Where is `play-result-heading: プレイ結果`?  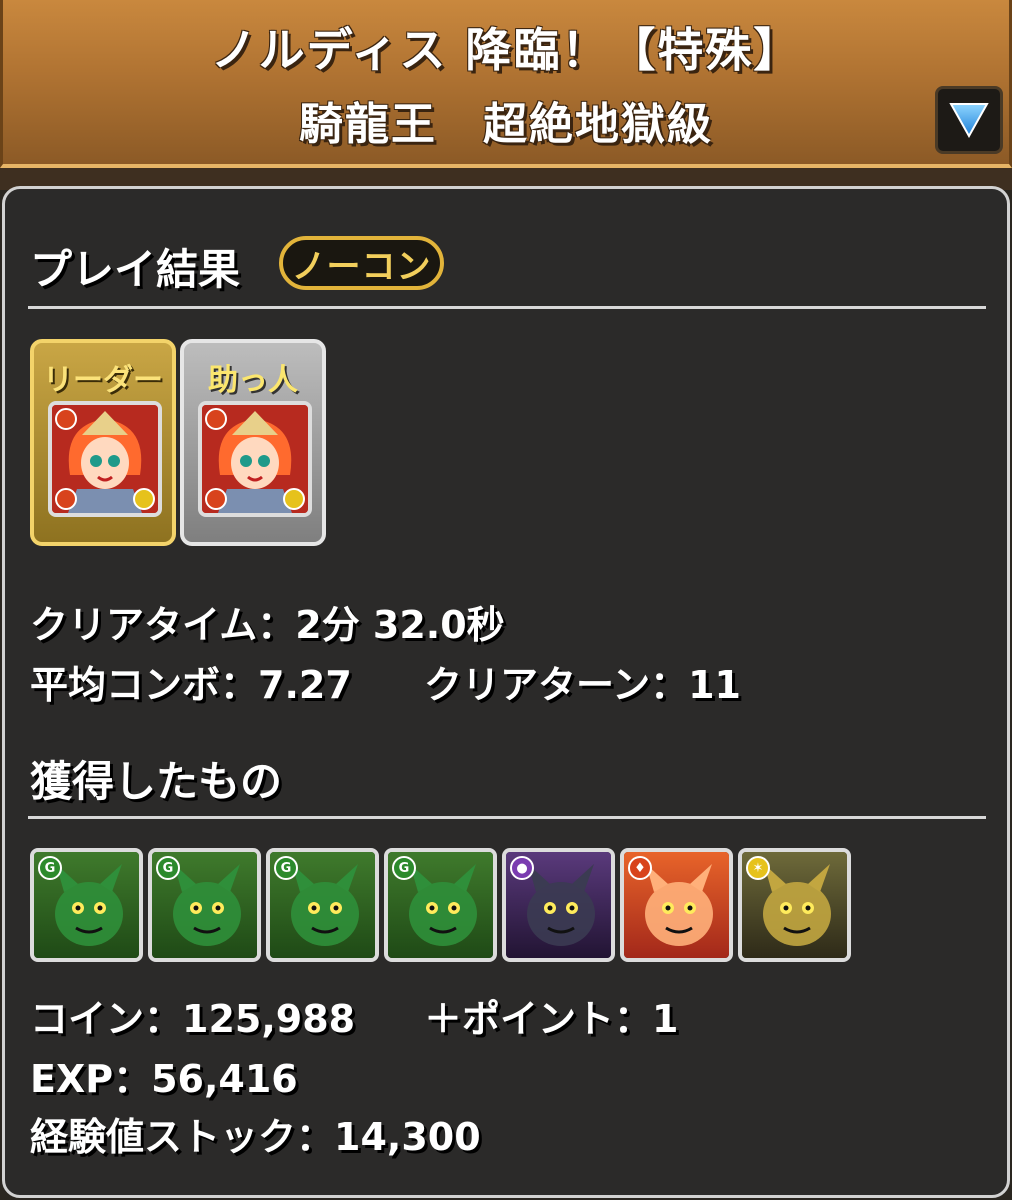
play-result-heading: プレイ結果 is located at coordinates (135, 269).